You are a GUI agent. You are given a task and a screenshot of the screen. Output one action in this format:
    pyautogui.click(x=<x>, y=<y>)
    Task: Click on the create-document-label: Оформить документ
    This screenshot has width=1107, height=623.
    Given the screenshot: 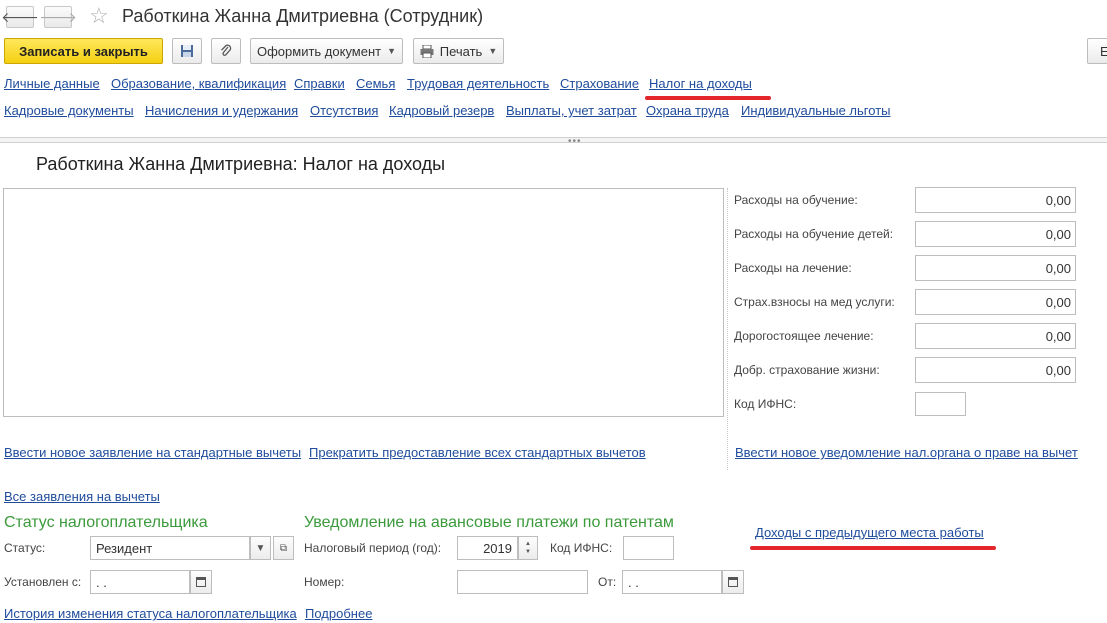 What is the action you would take?
    pyautogui.click(x=319, y=51)
    